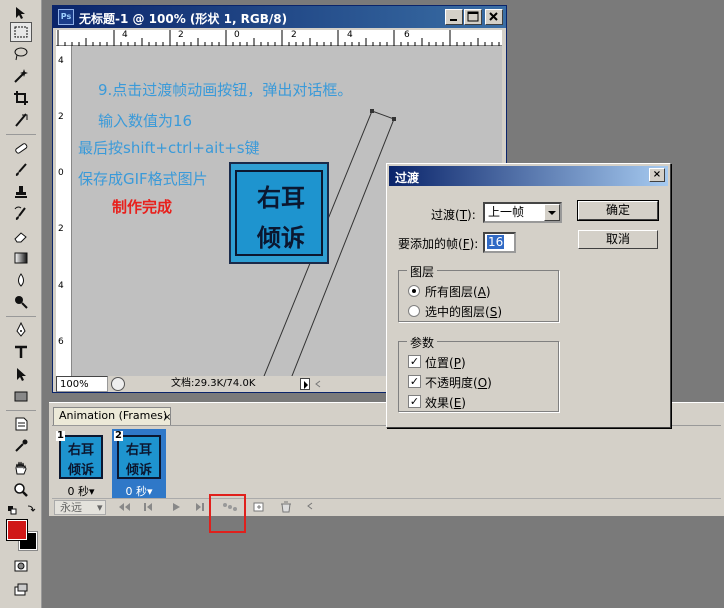 The image size is (724, 608). Describe the element at coordinates (21, 510) in the screenshot. I see `swap-colors-icon` at that location.